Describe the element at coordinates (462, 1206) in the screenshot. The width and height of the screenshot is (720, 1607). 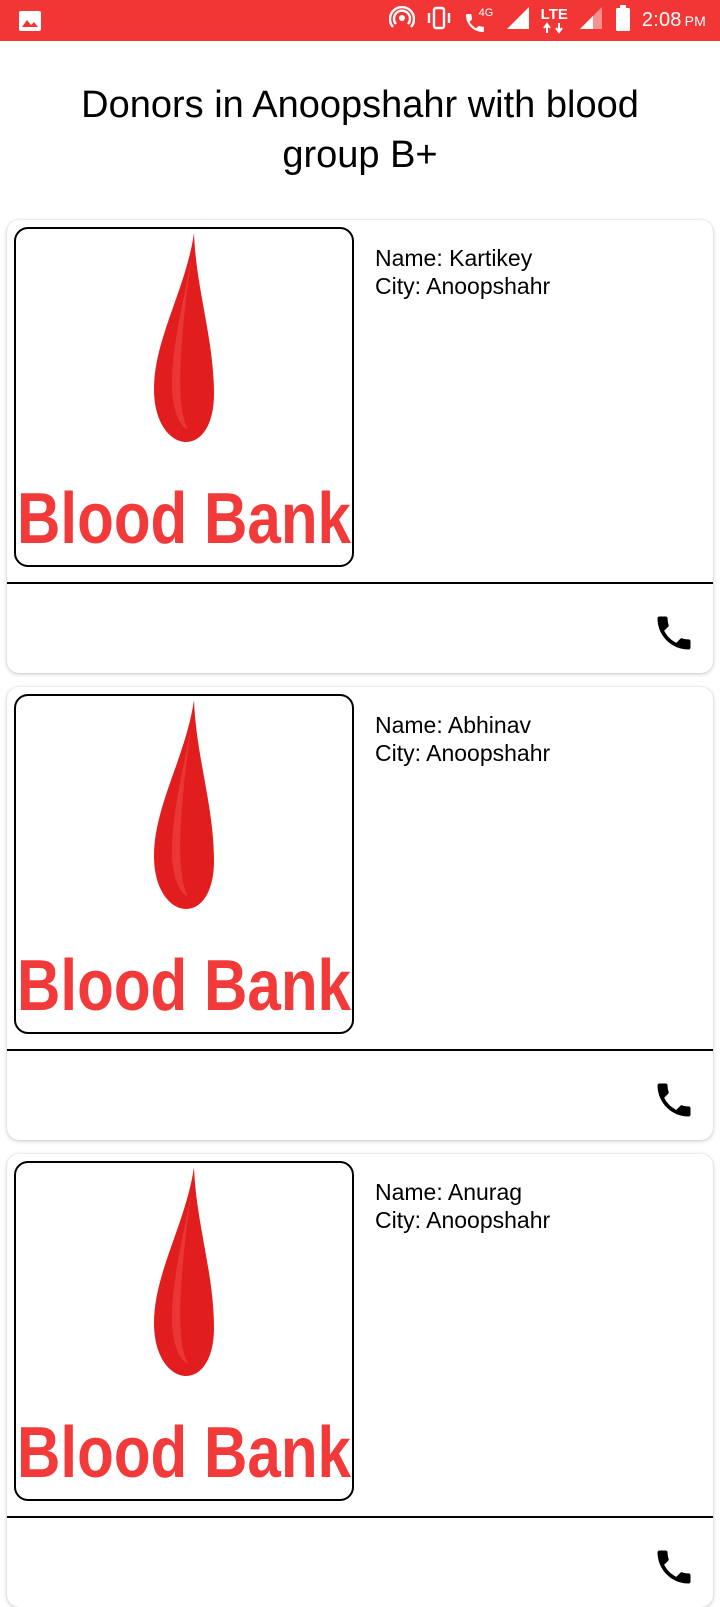
I see `donor-info: Name: Anurag City: Anoopshahr` at that location.